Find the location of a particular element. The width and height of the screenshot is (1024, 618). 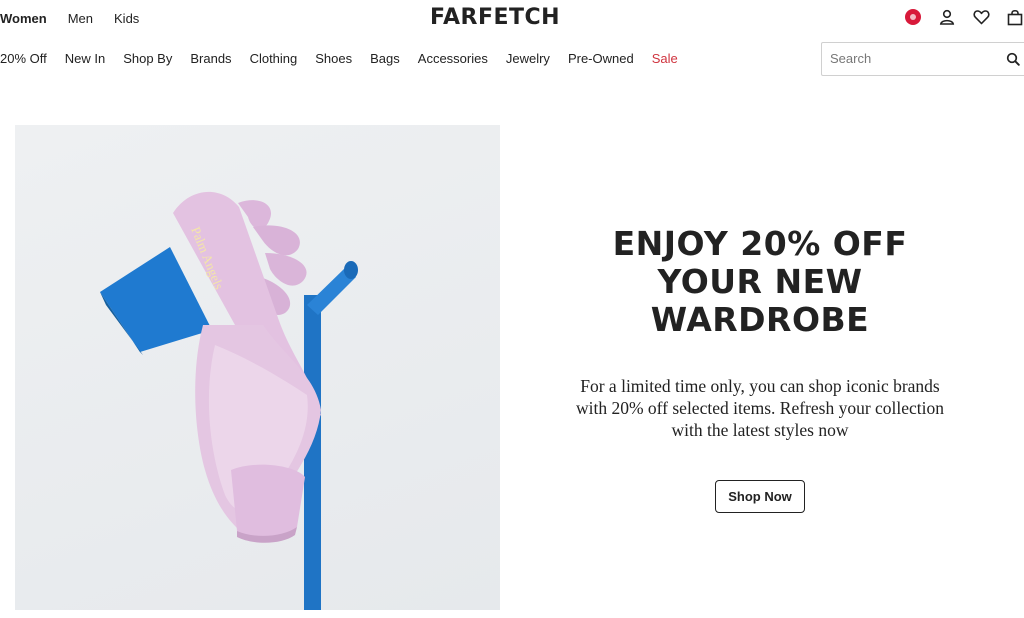

nav-item-new-in: New In is located at coordinates (85, 58).